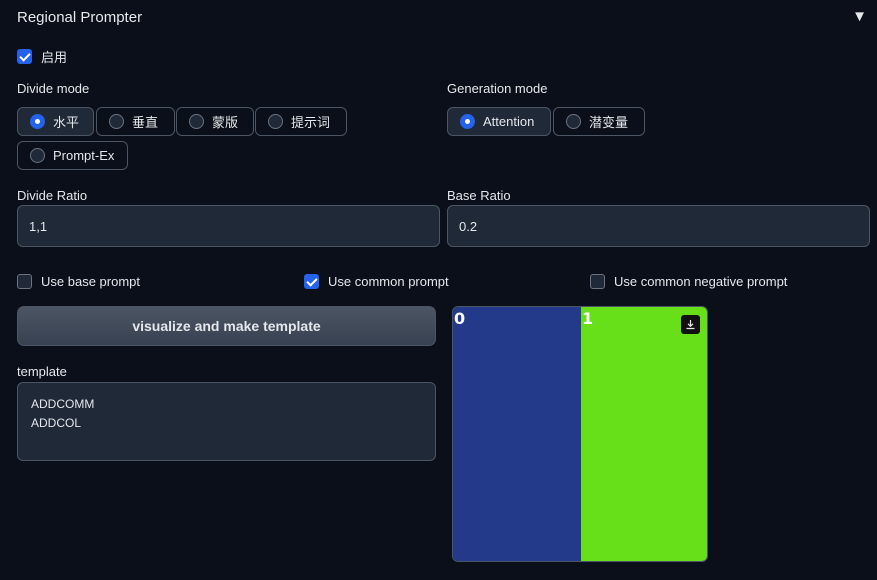  I want to click on radio-label: 提示词, so click(311, 122).